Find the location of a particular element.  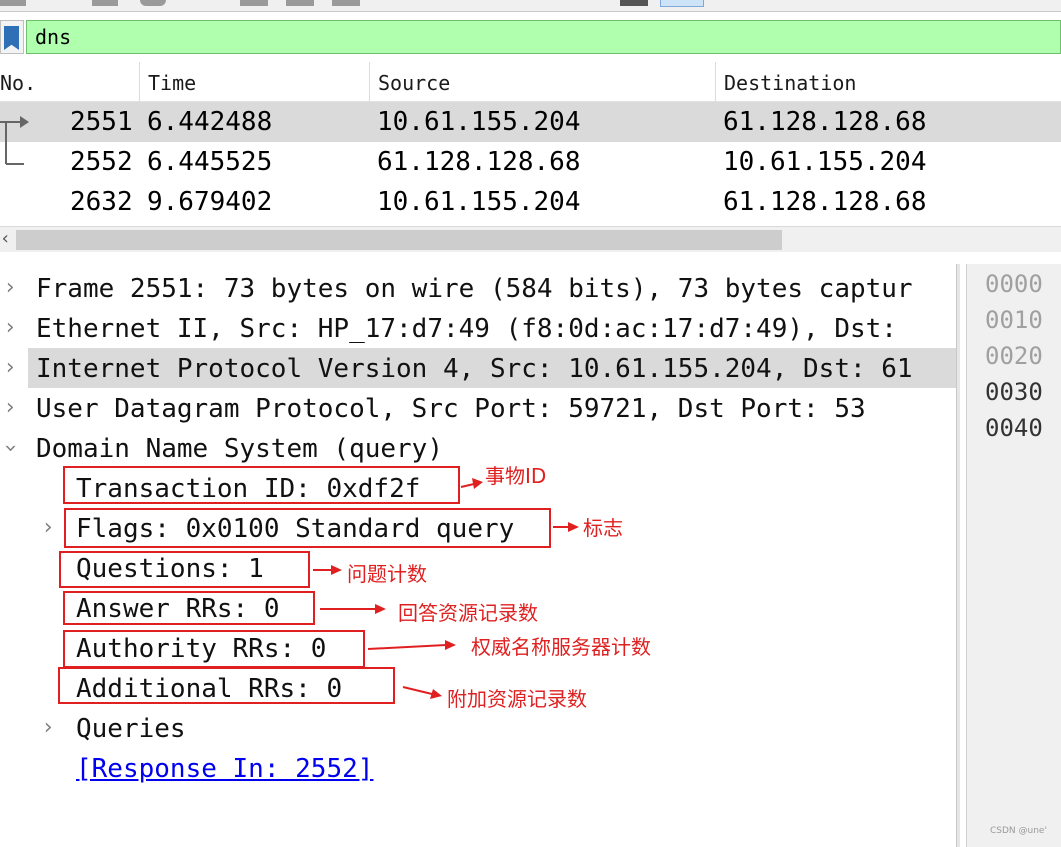

packet-time: 9.679402 is located at coordinates (210, 202).